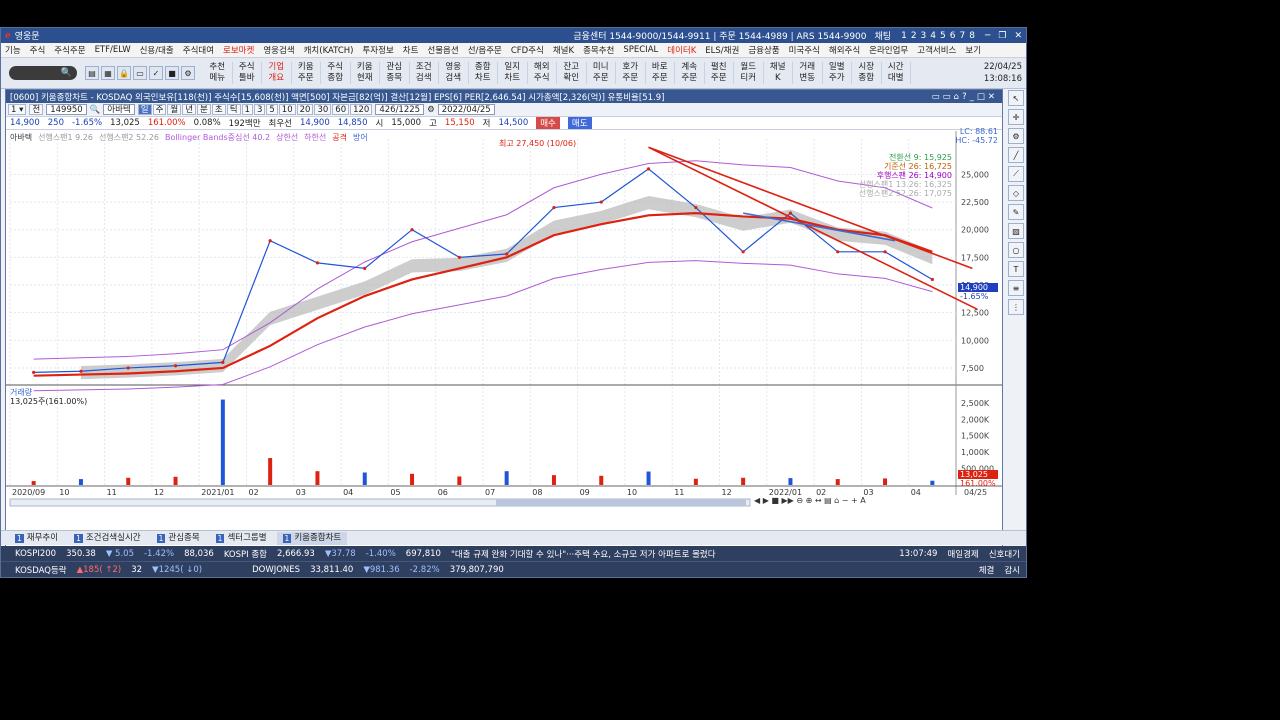 This screenshot has width=1280, height=720. I want to click on scroll-controls: ◀ ▶ ■ ▶▶ ⊖ ⊕ ↔ ▤ ⌂ − + A, so click(810, 500).